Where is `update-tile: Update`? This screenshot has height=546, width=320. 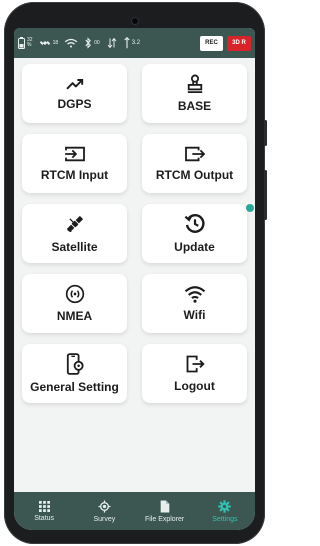 update-tile: Update is located at coordinates (198, 233).